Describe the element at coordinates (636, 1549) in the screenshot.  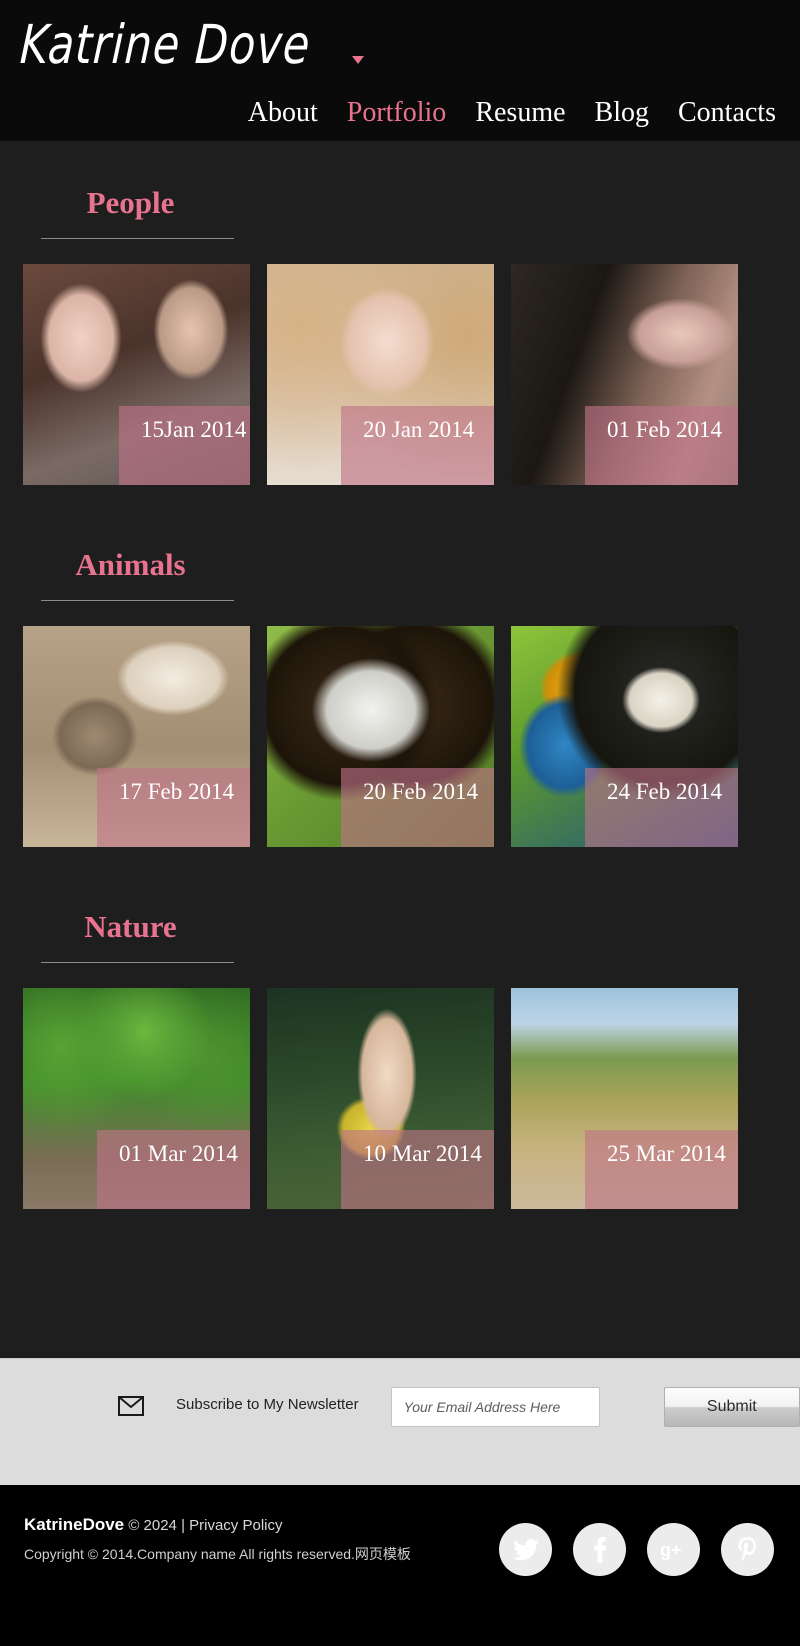
I see `social-links: g+` at that location.